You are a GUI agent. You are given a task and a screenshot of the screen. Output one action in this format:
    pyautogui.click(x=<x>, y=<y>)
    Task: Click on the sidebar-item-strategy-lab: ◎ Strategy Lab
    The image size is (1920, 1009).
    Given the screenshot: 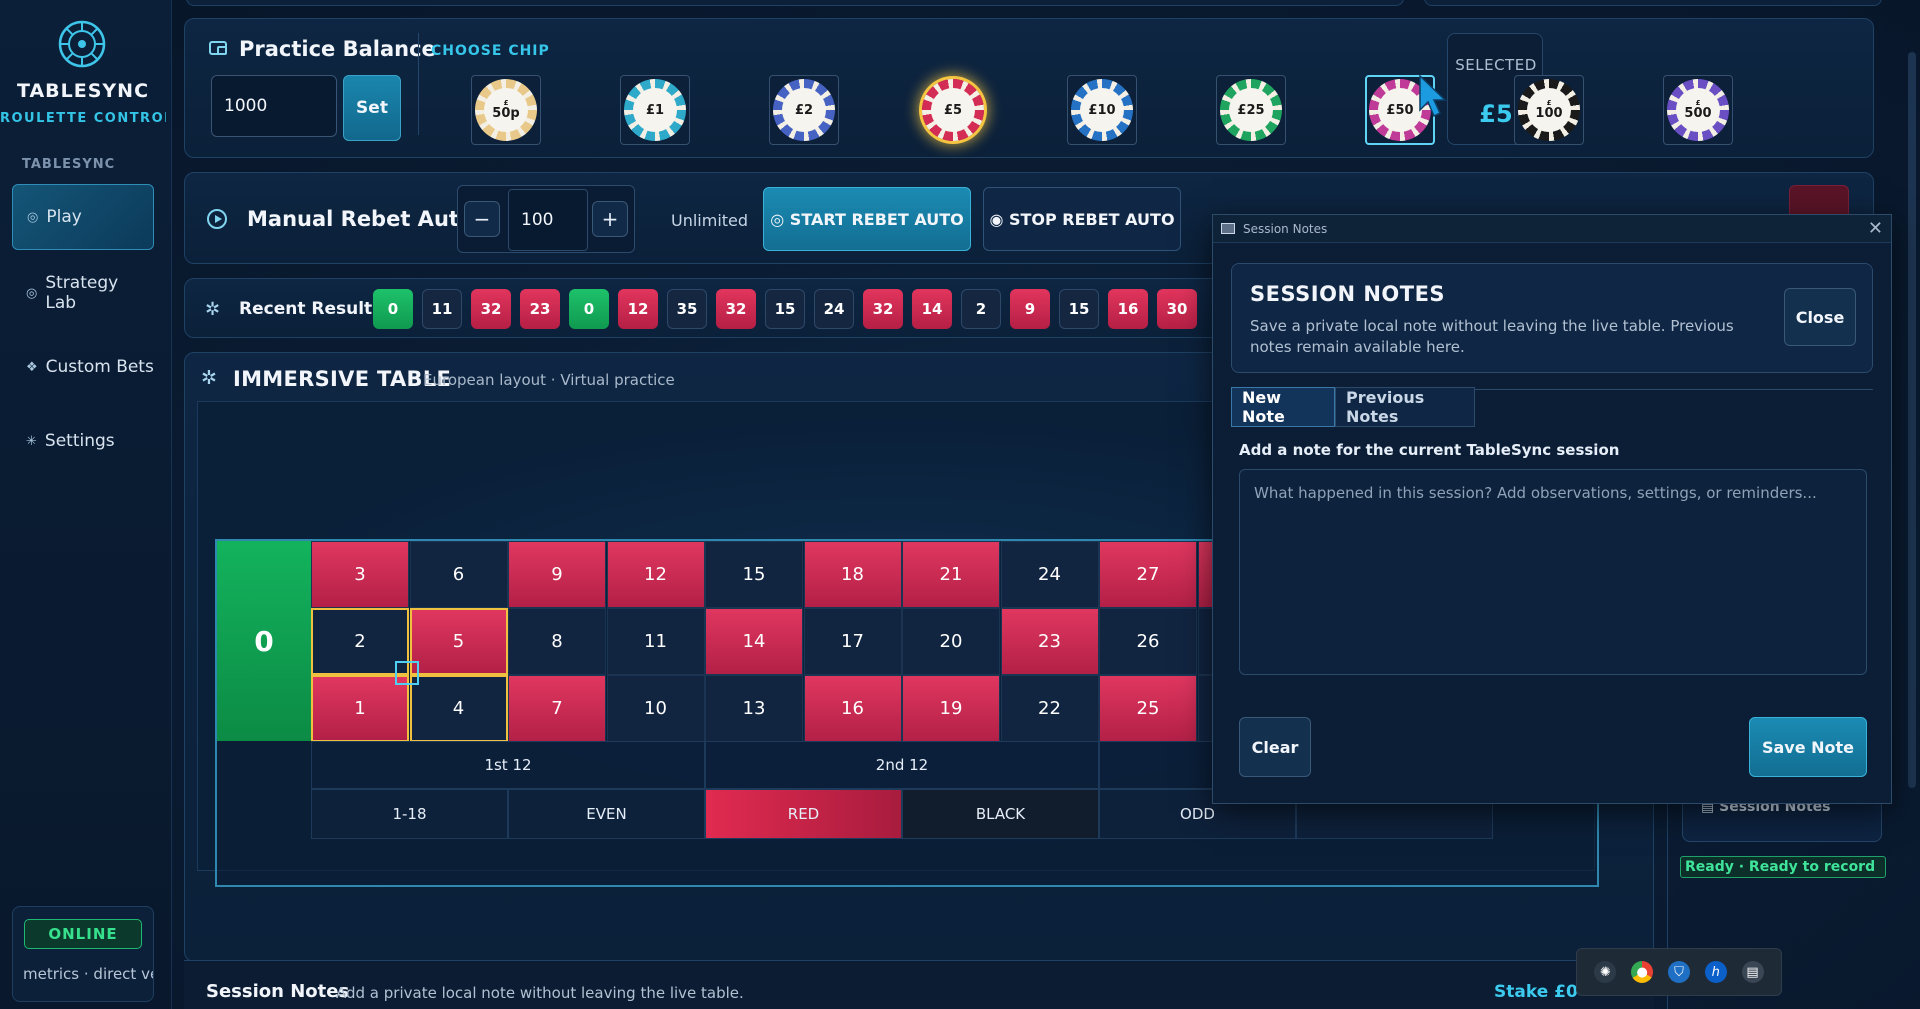 What is the action you would take?
    pyautogui.click(x=83, y=293)
    